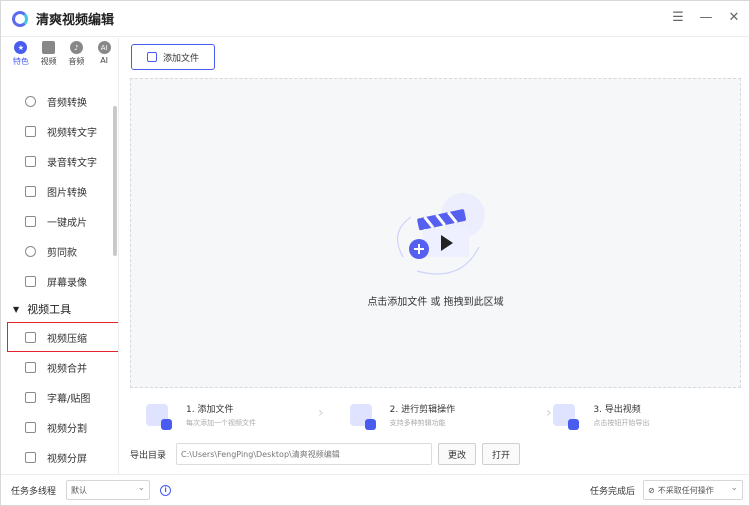  What do you see at coordinates (651, 490) in the screenshot?
I see `ban-icon: ⊘` at bounding box center [651, 490].